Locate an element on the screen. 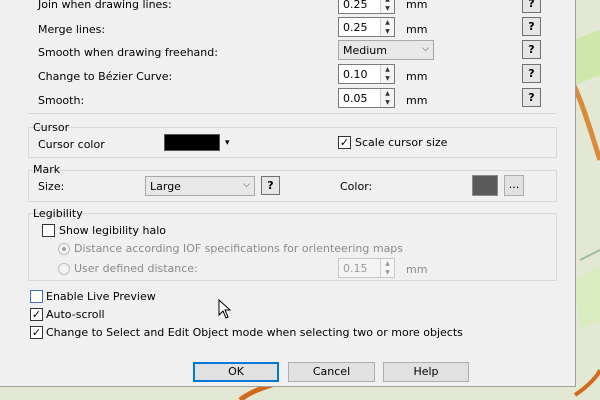 Image resolution: width=600 pixels, height=400 pixels. live-preview-checkbox is located at coordinates (36, 296).